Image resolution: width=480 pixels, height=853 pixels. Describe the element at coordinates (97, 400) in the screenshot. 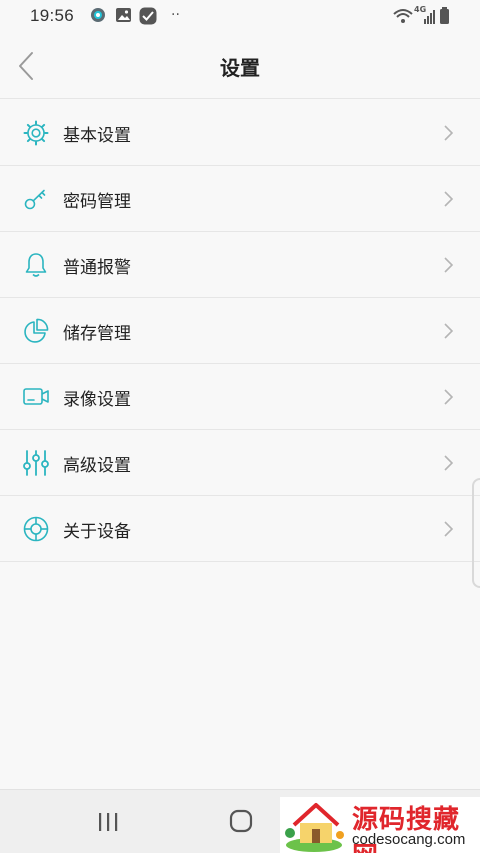

I see `settings-item-label: 录像设置` at that location.